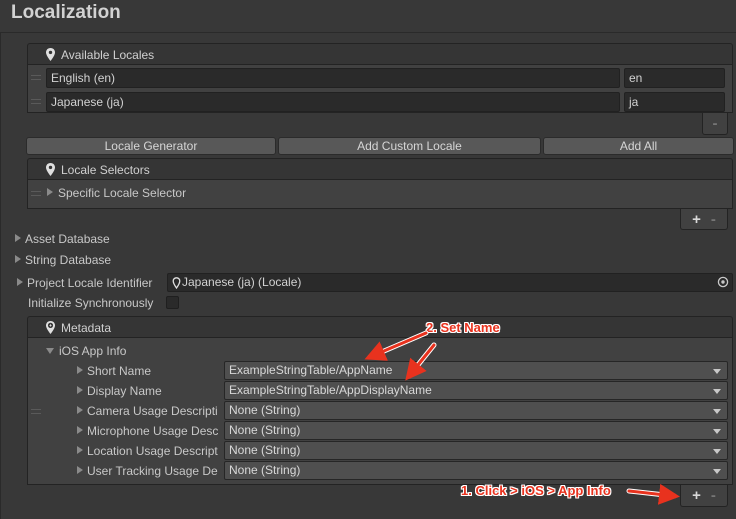  What do you see at coordinates (396, 346) in the screenshot?
I see `arrow-to-short-name` at bounding box center [396, 346].